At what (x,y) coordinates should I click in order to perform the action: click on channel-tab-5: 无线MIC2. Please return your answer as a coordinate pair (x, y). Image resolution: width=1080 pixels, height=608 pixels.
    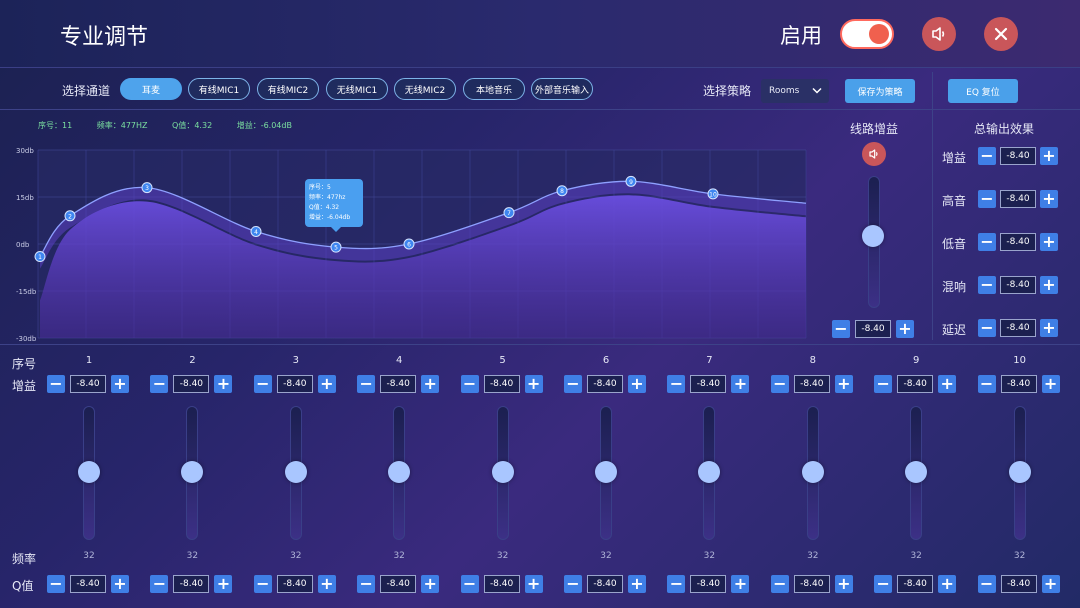
    Looking at the image, I should click on (425, 89).